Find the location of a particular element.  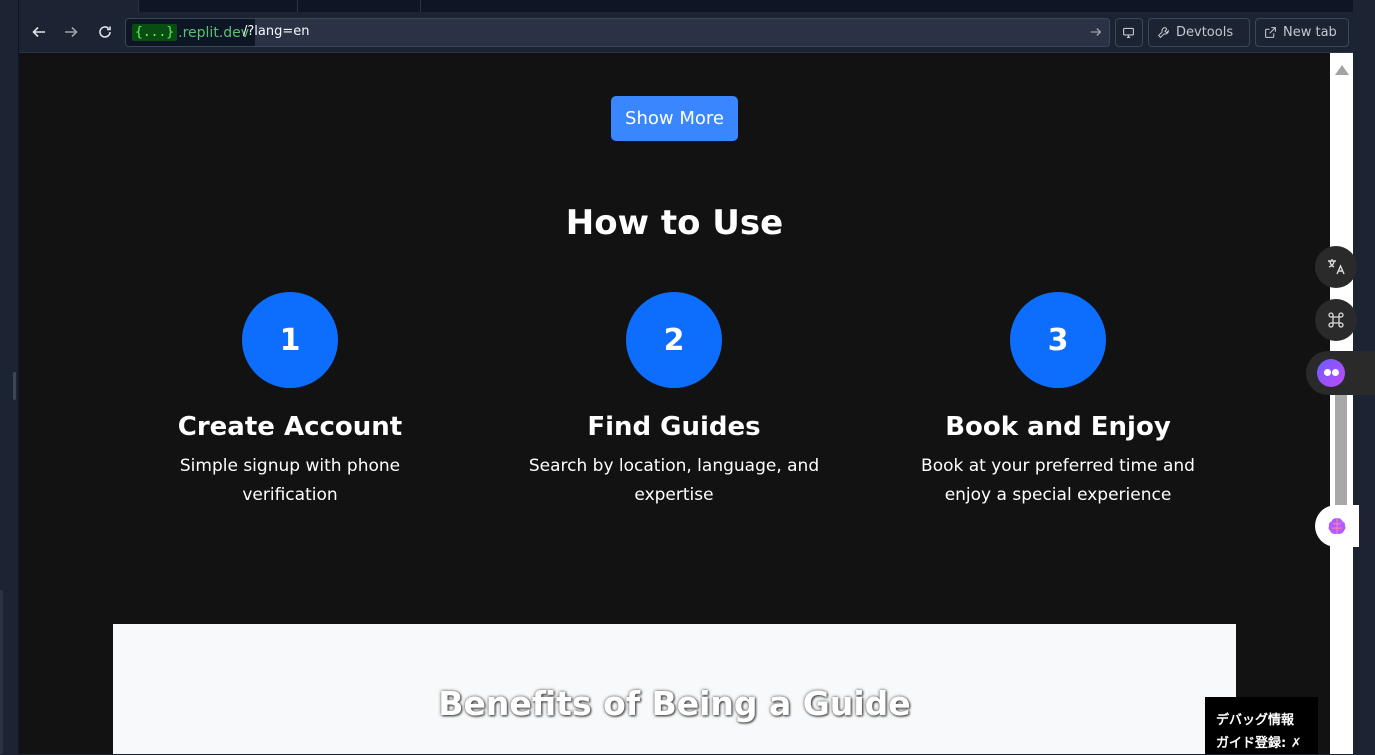

command-icon is located at coordinates (1336, 320).